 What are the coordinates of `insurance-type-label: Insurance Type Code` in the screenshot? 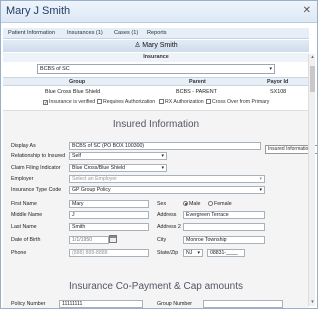 It's located at (36, 190).